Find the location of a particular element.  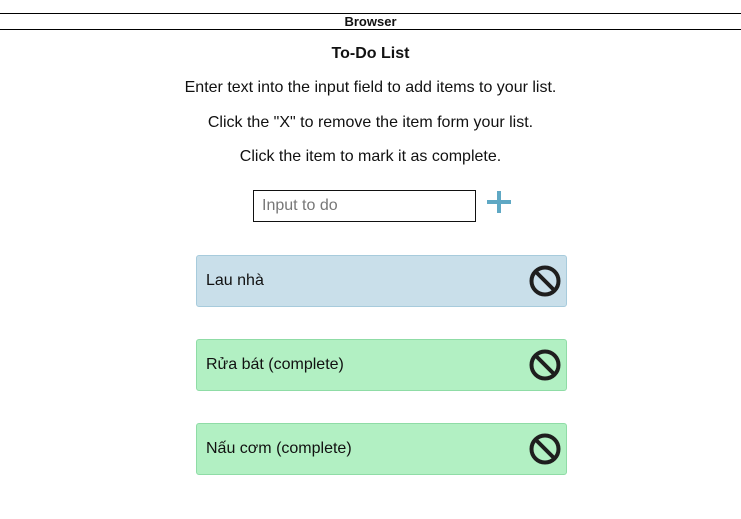

instruction-complete: Click the item to mark it as complete. is located at coordinates (370, 156).